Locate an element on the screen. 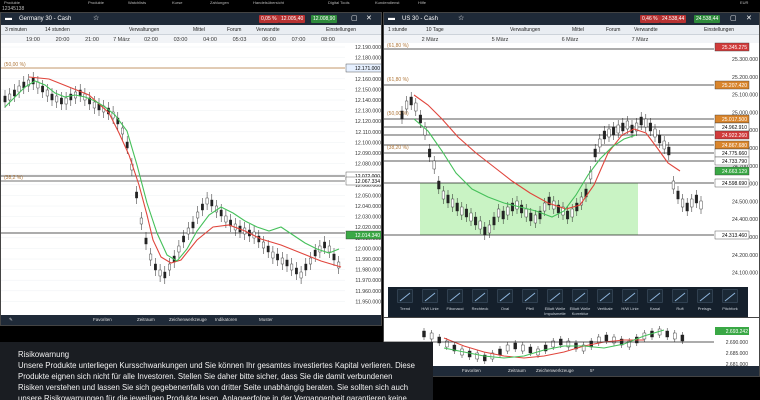 This screenshot has height=400, width=760. drawing-tool-11: Ruft is located at coordinates (680, 302).